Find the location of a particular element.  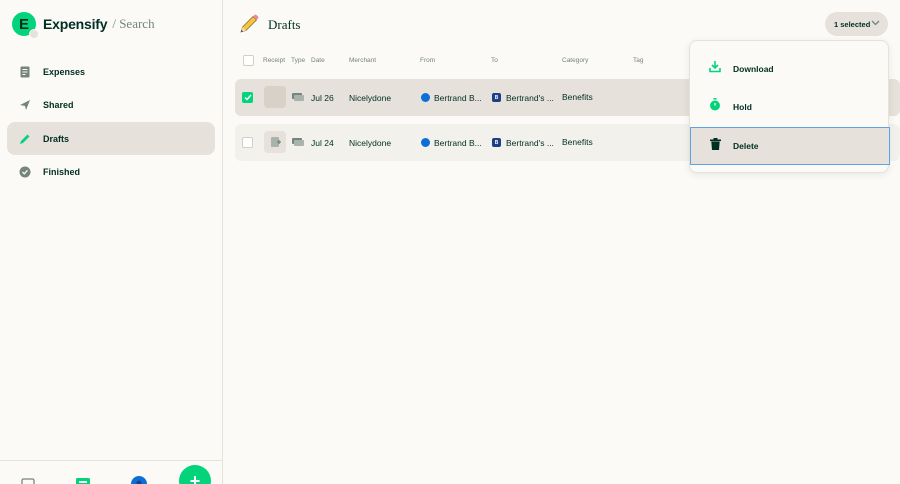

menu-item-label: Hold is located at coordinates (742, 107).